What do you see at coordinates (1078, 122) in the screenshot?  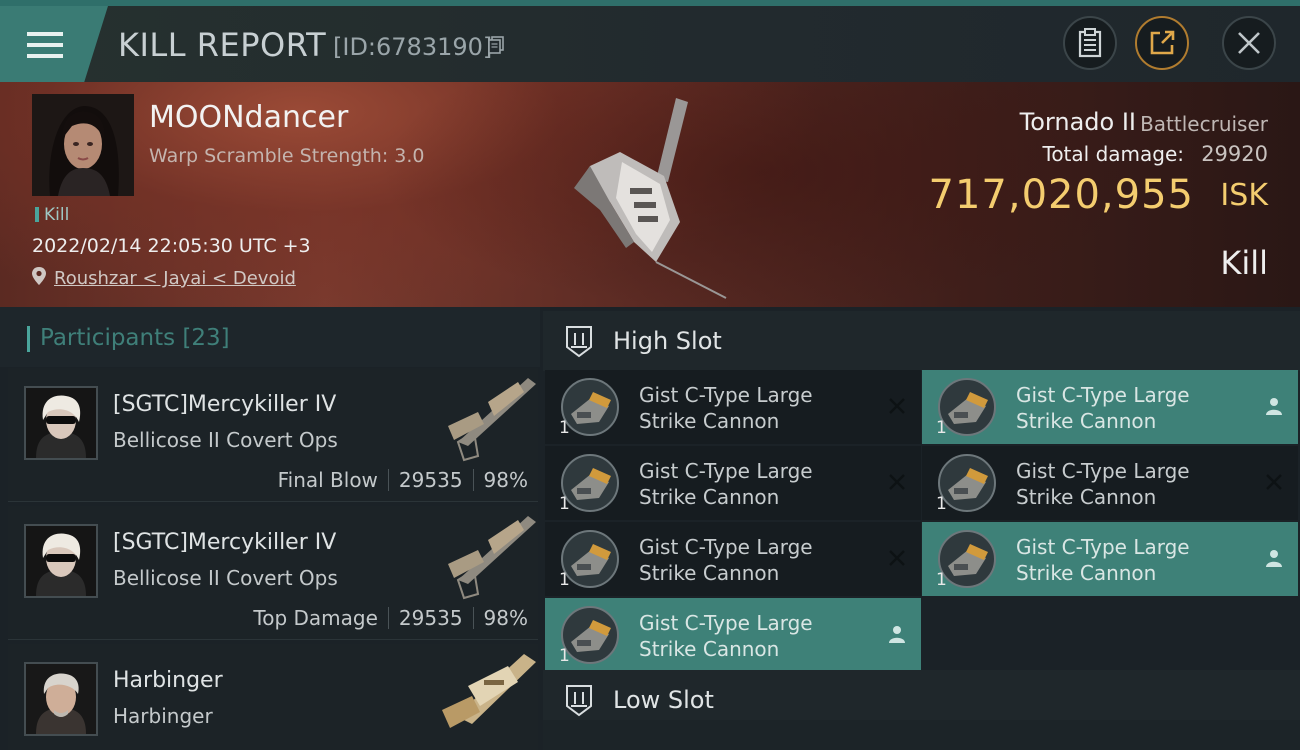 I see `victim-ship-name: Tornado II` at bounding box center [1078, 122].